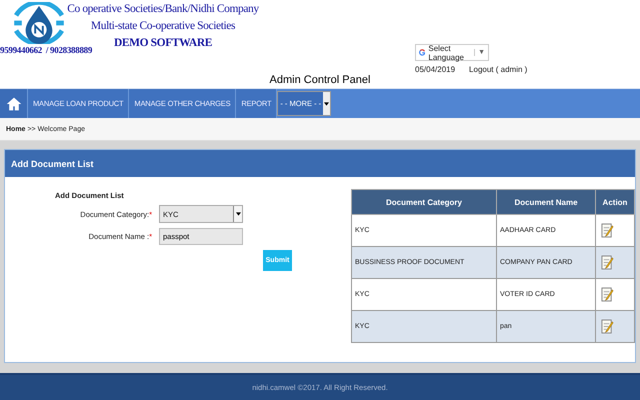 This screenshot has width=640, height=400. I want to click on home-icon, so click(14, 104).